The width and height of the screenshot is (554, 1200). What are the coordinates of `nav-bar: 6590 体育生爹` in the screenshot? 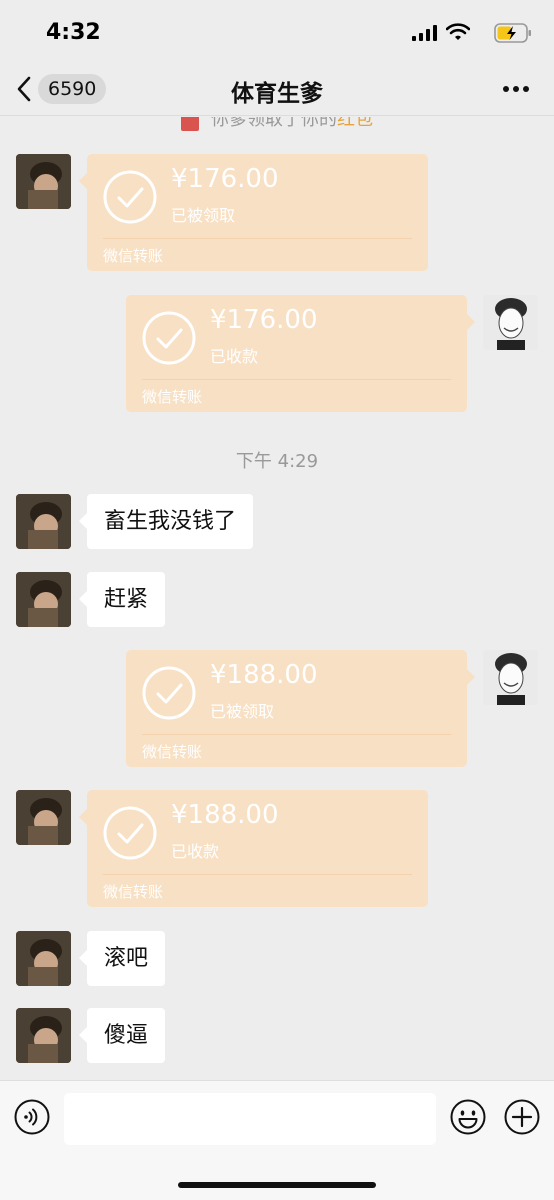 It's located at (277, 89).